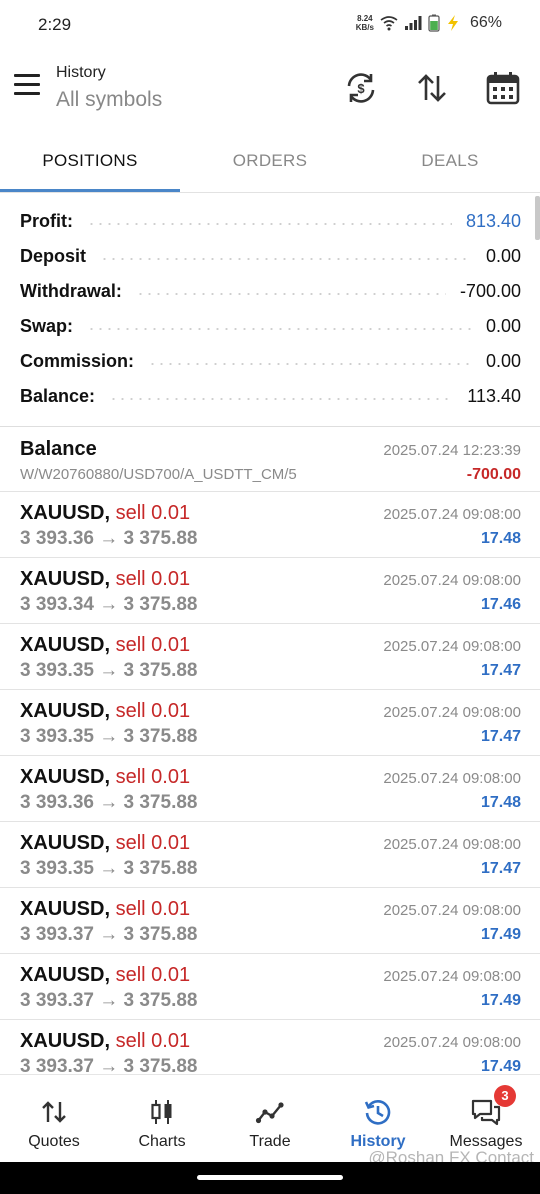 This screenshot has height=1194, width=540. Describe the element at coordinates (432, 88) in the screenshot. I see `sort-icon` at that location.